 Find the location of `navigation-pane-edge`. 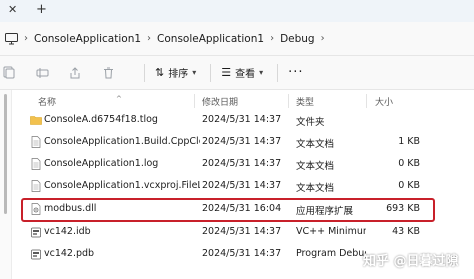

navigation-pane-edge is located at coordinates (6, 184).